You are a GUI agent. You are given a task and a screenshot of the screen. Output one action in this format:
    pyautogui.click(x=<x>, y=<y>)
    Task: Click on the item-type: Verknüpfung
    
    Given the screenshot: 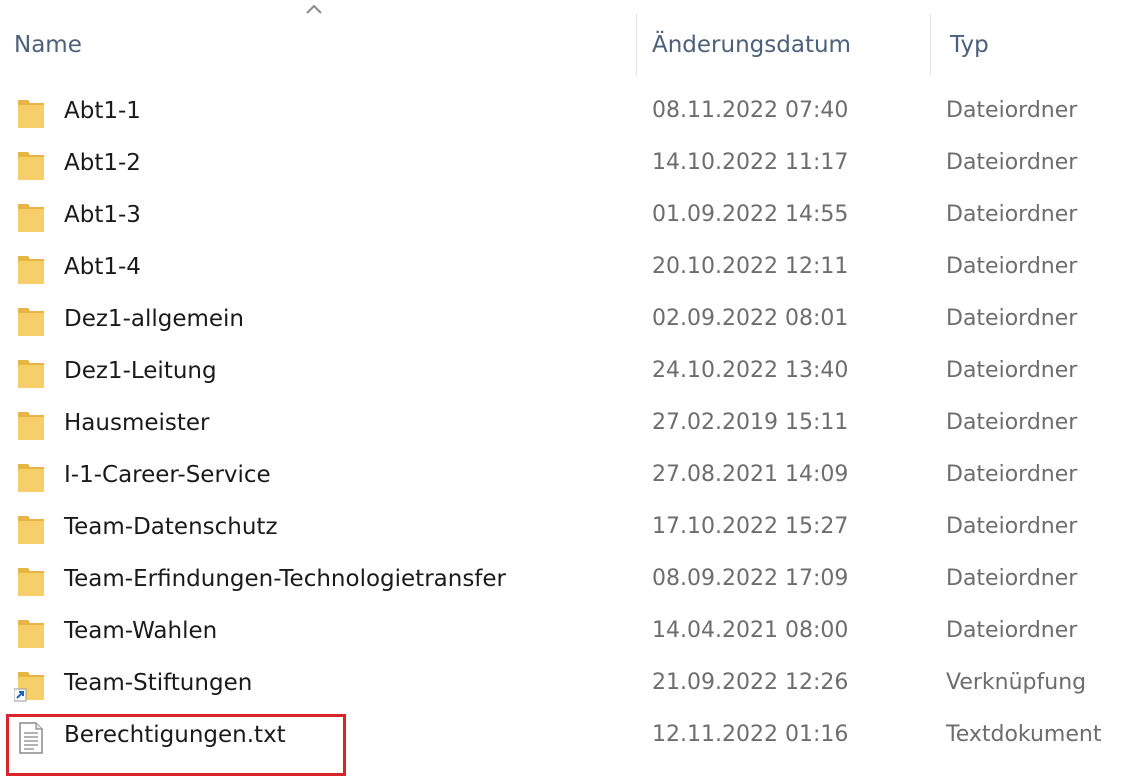 What is the action you would take?
    pyautogui.click(x=1016, y=682)
    